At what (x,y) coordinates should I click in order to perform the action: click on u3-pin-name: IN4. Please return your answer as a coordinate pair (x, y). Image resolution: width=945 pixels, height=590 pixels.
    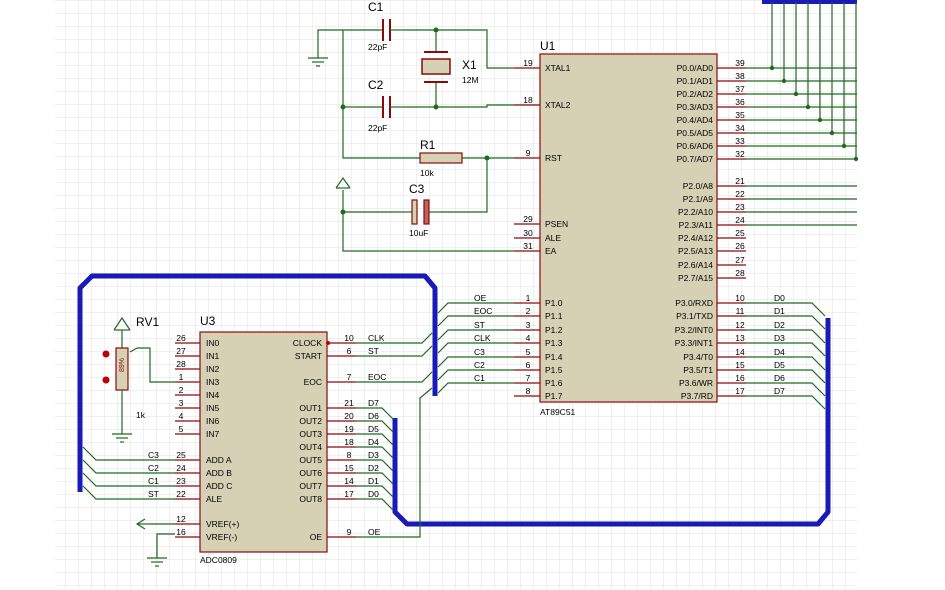
    Looking at the image, I should click on (213, 395).